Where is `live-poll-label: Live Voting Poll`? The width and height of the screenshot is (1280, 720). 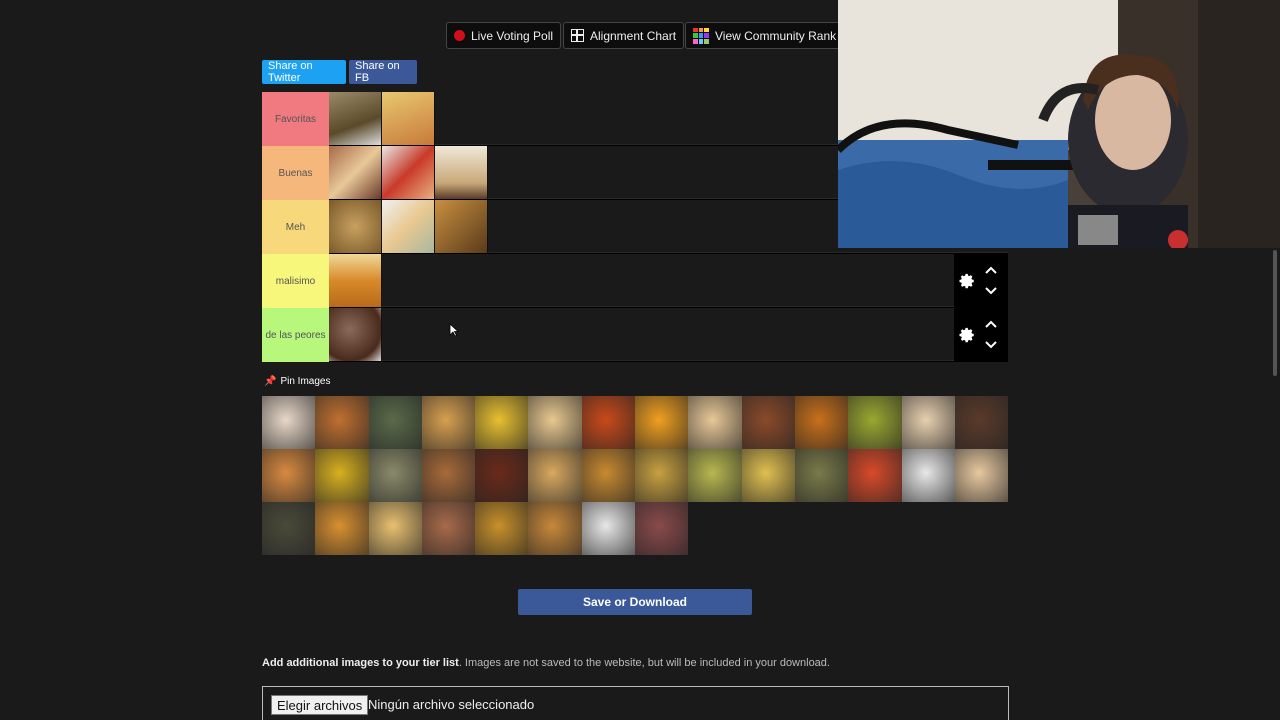 live-poll-label: Live Voting Poll is located at coordinates (512, 35).